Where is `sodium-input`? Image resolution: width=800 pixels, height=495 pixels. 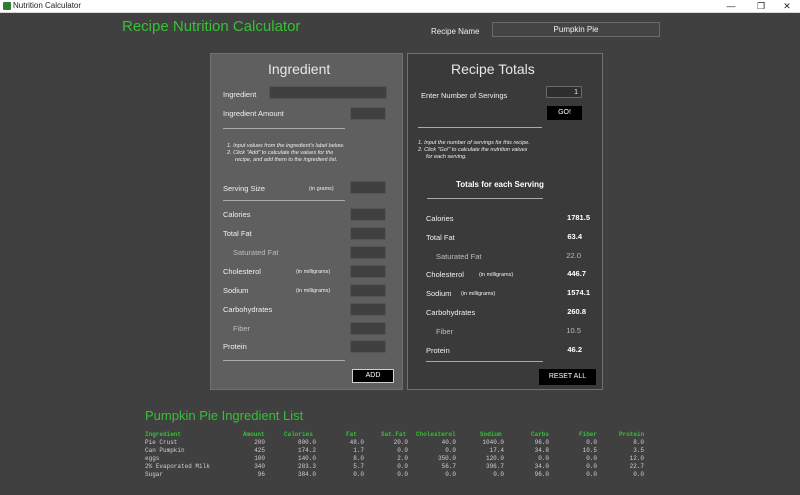
sodium-input is located at coordinates (368, 290).